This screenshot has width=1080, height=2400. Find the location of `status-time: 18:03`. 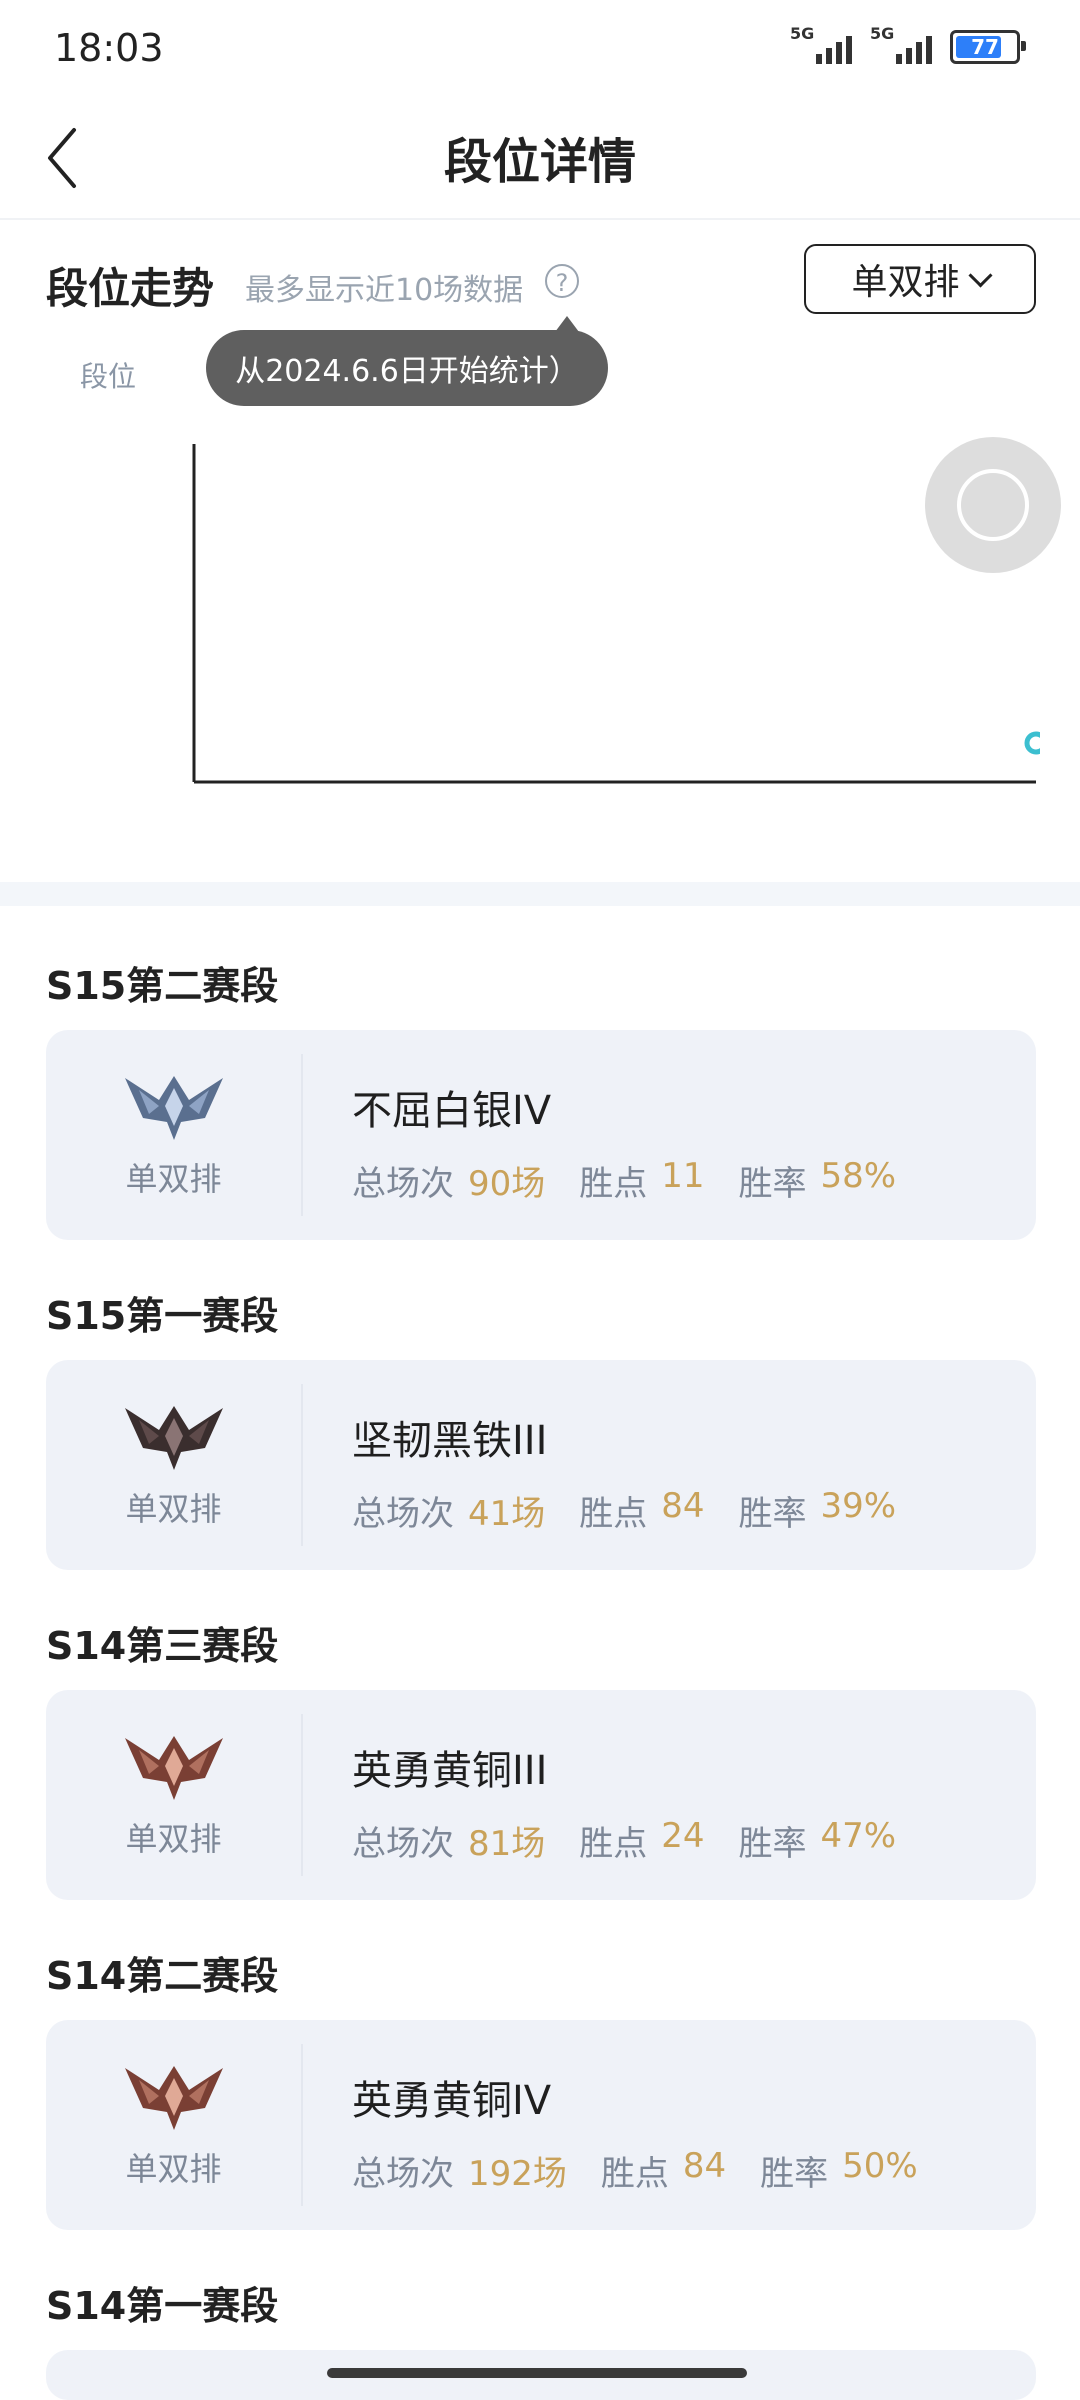

status-time: 18:03 is located at coordinates (109, 48).